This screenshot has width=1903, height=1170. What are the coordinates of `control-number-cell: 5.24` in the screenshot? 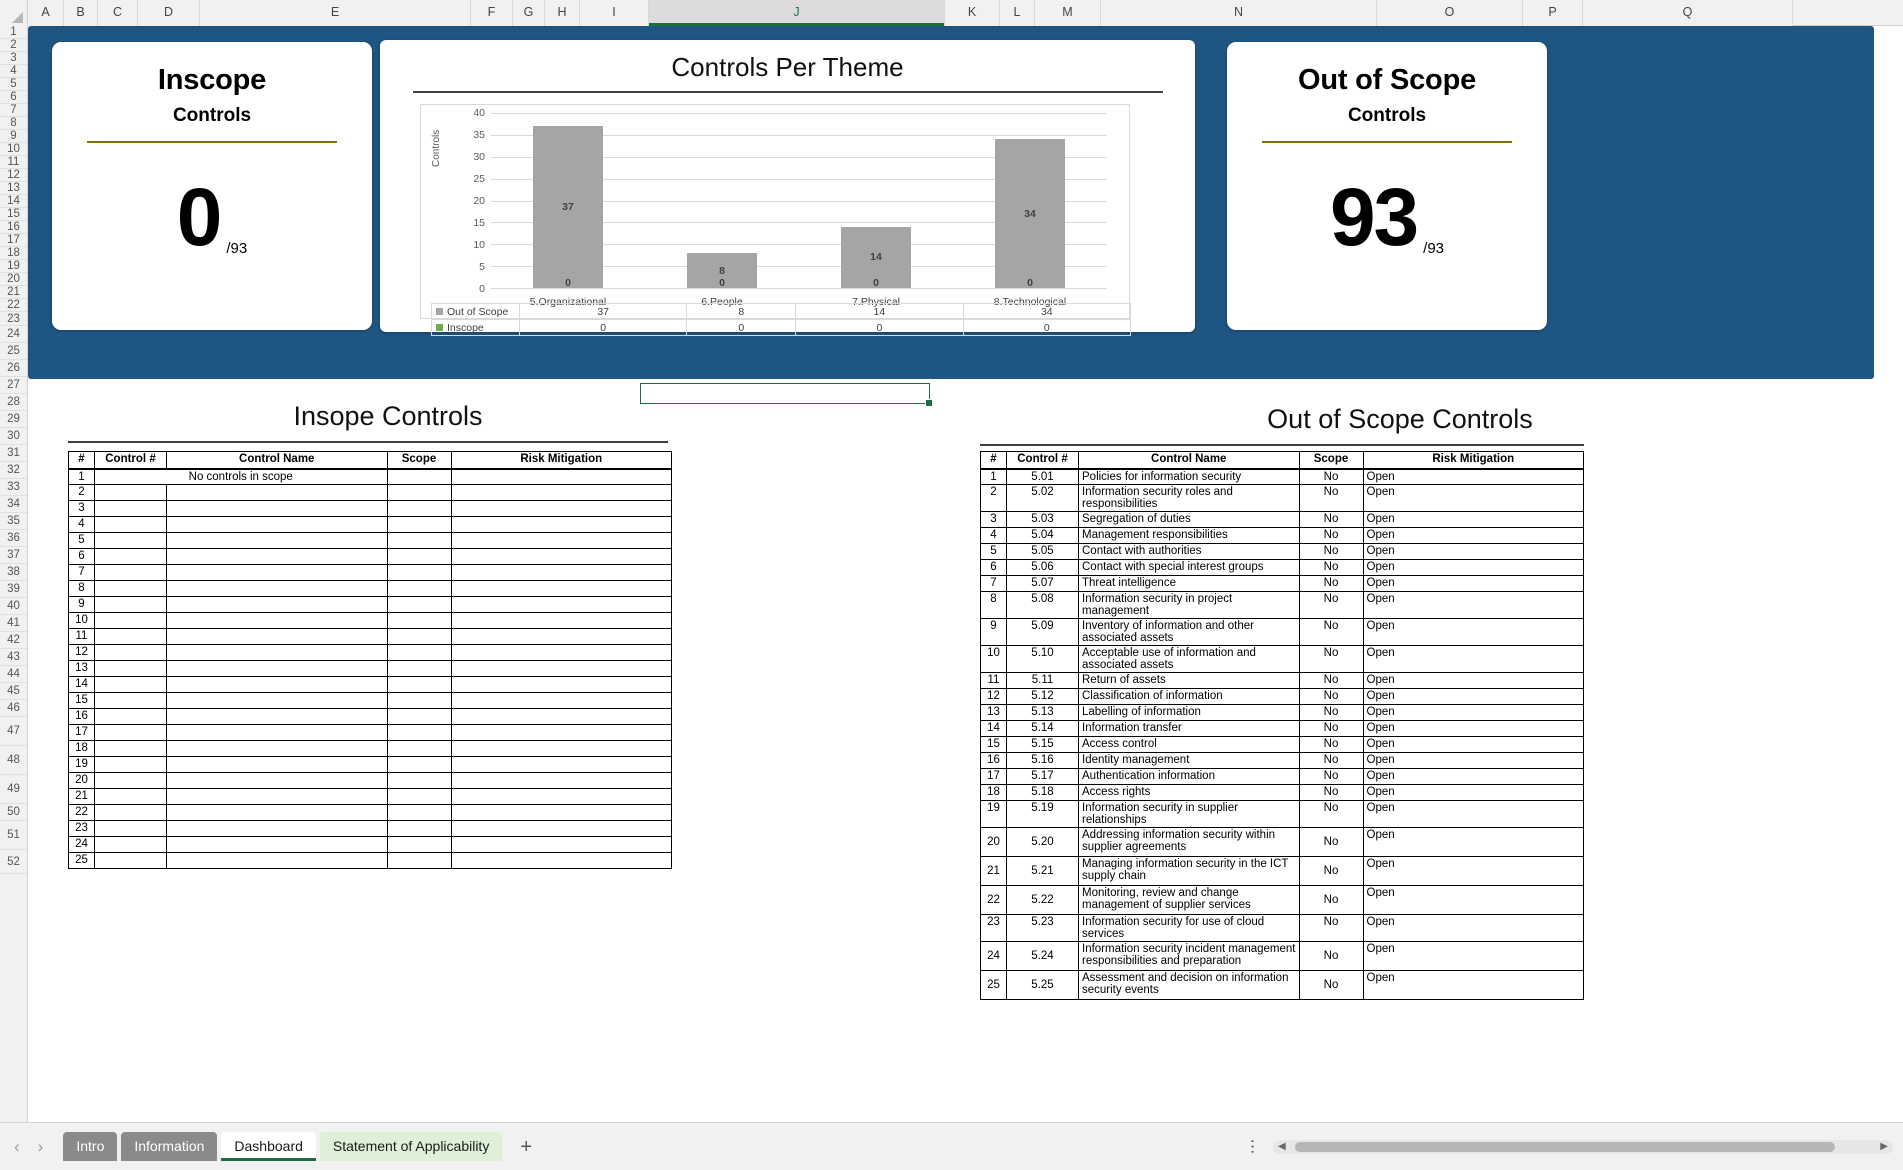 It's located at (1042, 956).